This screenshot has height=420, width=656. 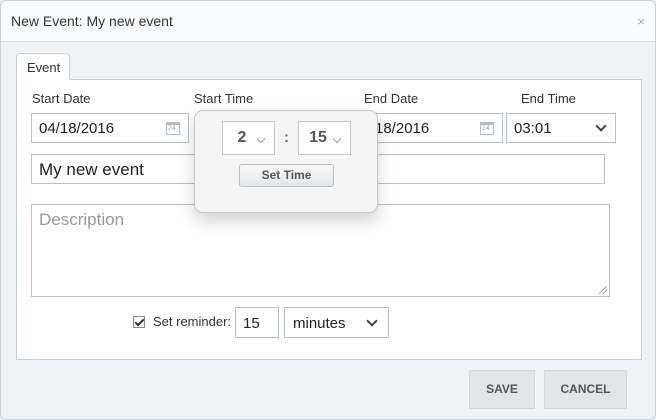 What do you see at coordinates (286, 161) in the screenshot?
I see `time-picker-popover: 2 : 15 Set Time` at bounding box center [286, 161].